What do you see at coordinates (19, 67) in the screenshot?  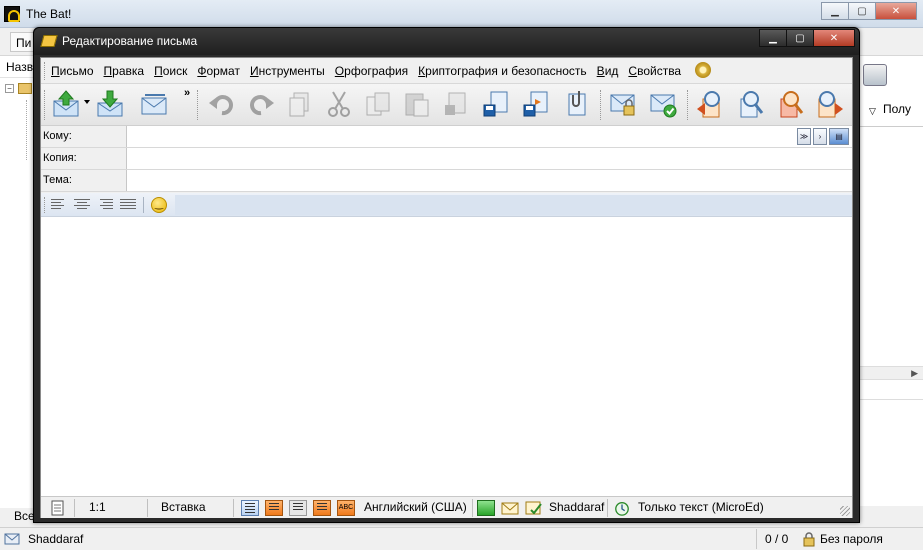 I see `column-header-name: Назв` at bounding box center [19, 67].